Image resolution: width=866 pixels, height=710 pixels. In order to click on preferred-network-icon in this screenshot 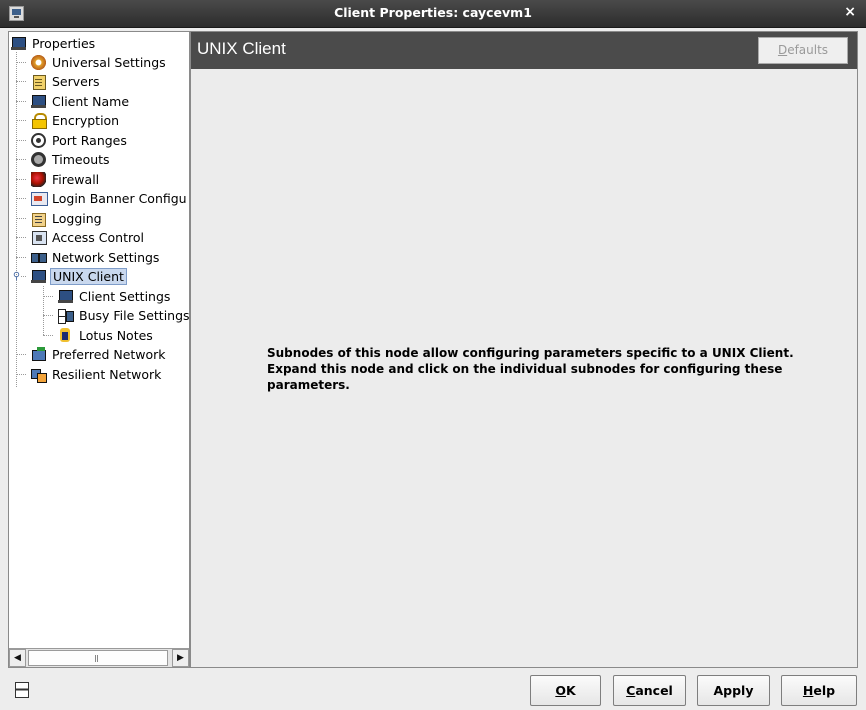, I will do `click(38, 354)`.